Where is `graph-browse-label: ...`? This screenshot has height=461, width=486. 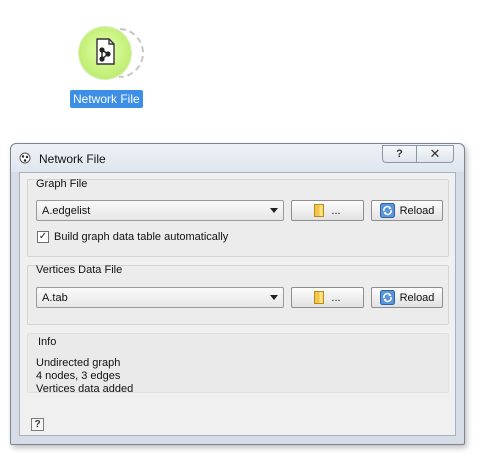 graph-browse-label: ... is located at coordinates (336, 210).